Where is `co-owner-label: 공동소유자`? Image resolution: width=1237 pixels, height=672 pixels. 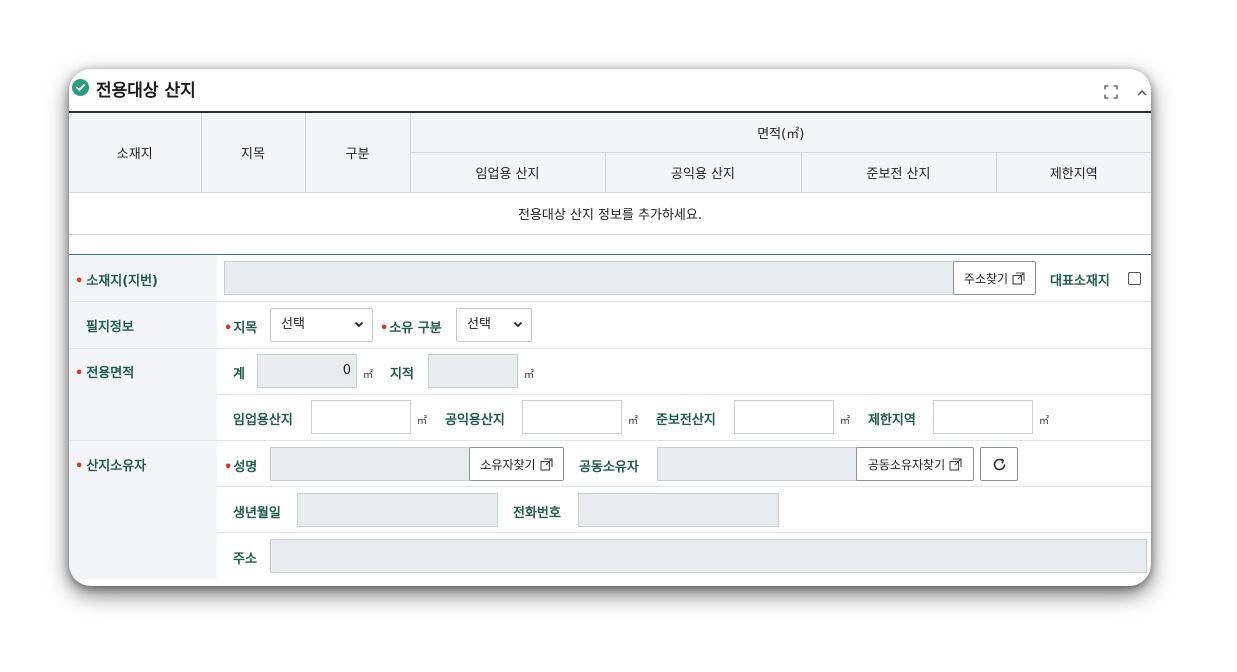 co-owner-label: 공동소유자 is located at coordinates (609, 467).